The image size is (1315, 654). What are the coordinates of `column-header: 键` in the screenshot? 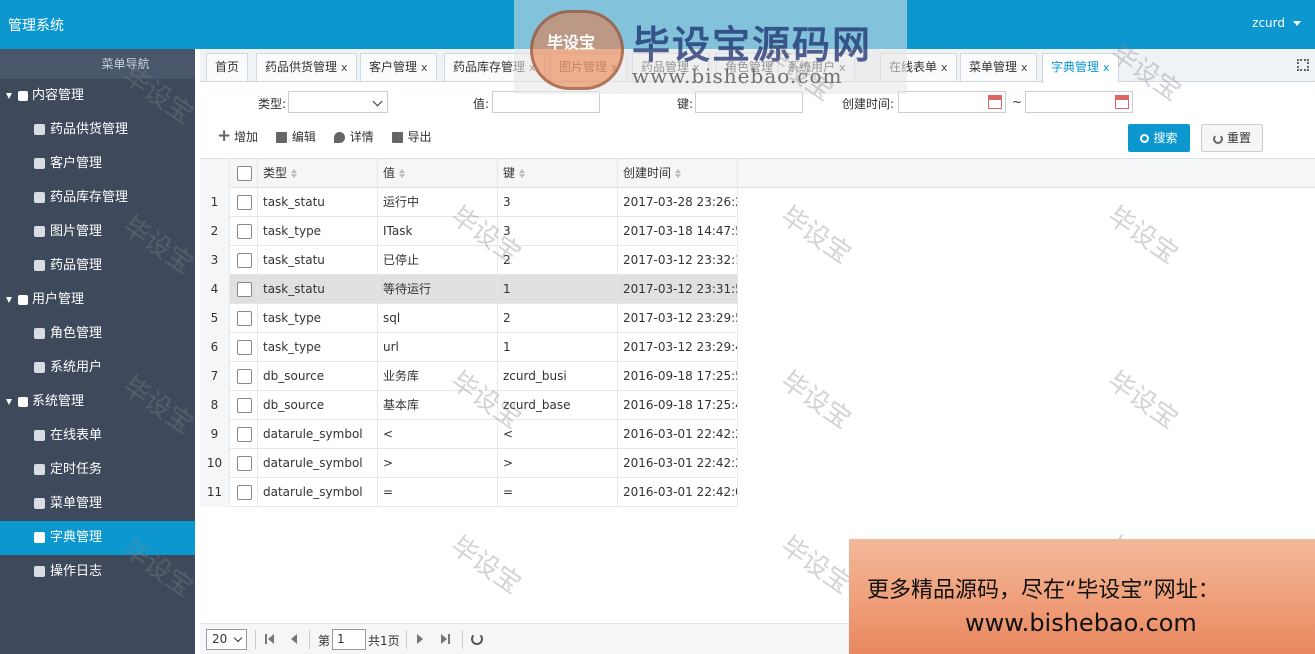 It's located at (558, 173).